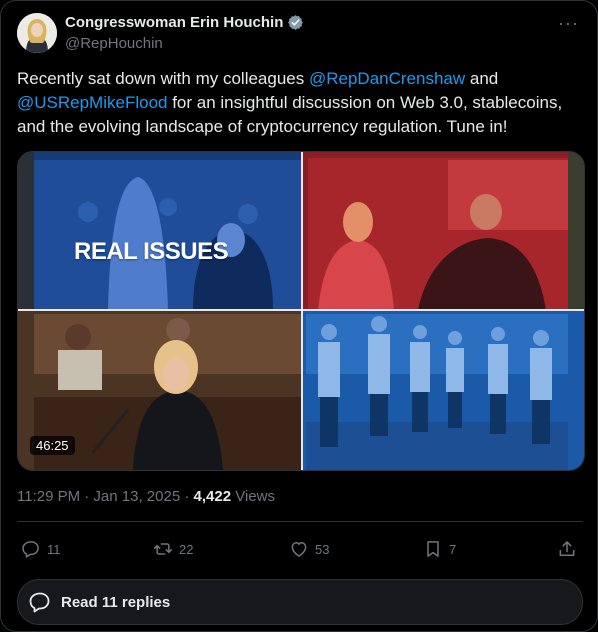  I want to click on share-icon, so click(567, 548).